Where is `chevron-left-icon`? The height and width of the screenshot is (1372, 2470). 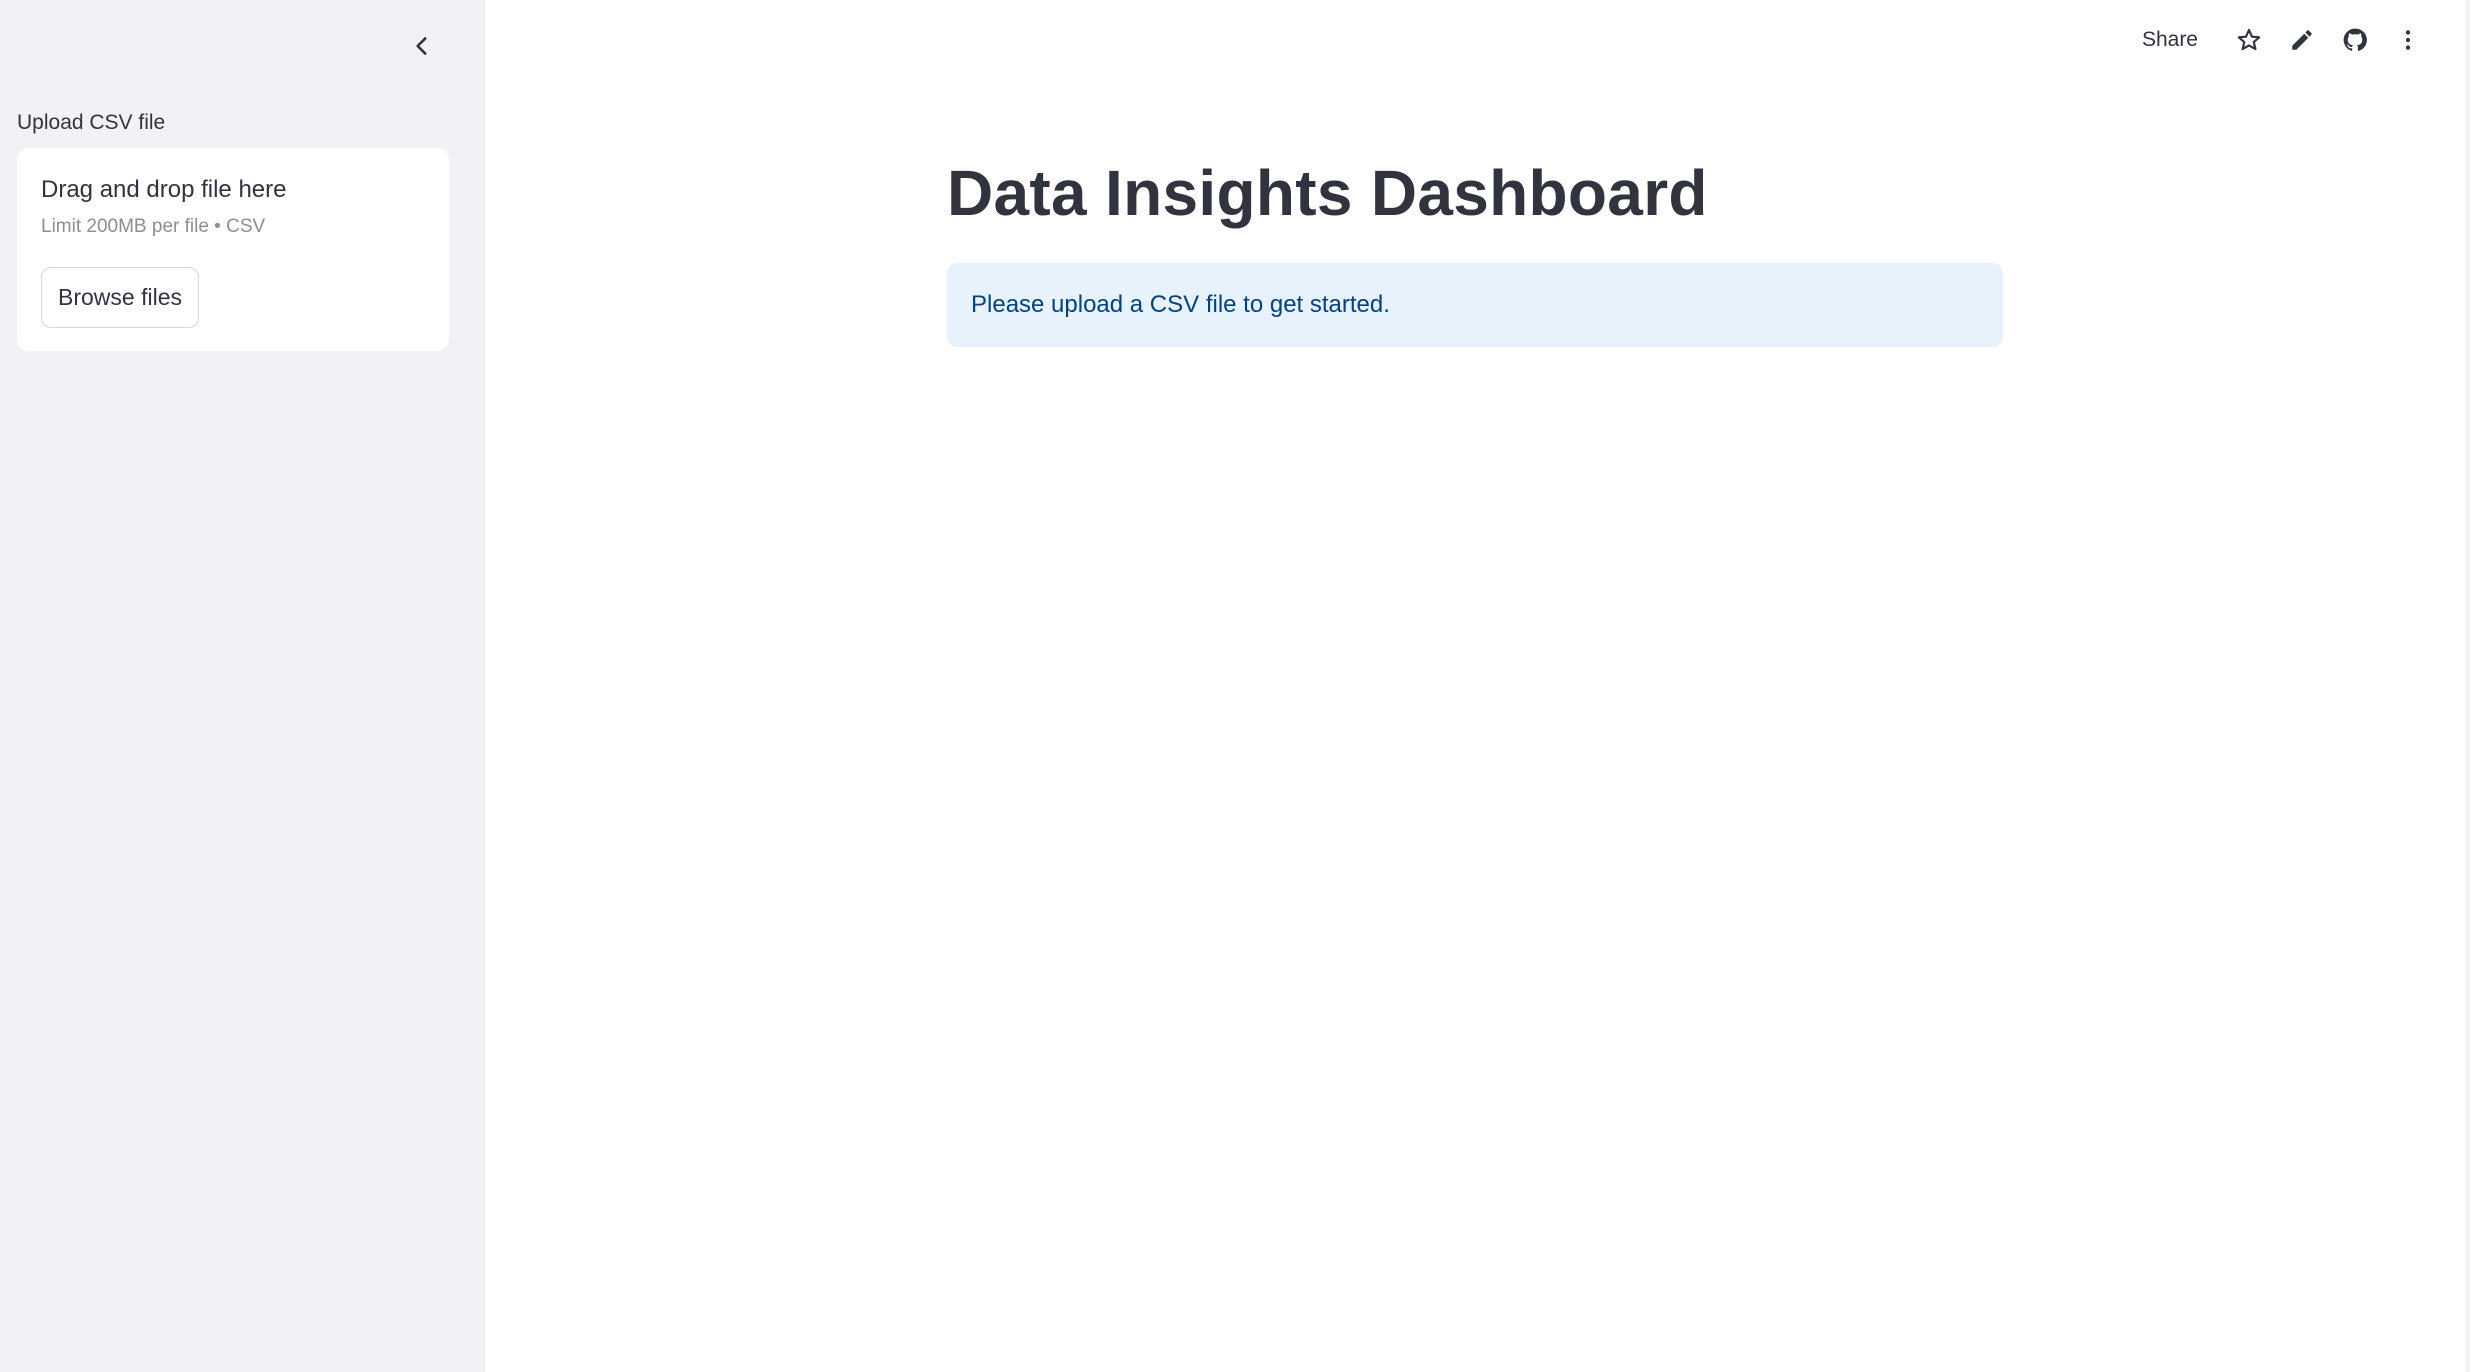 chevron-left-icon is located at coordinates (421, 46).